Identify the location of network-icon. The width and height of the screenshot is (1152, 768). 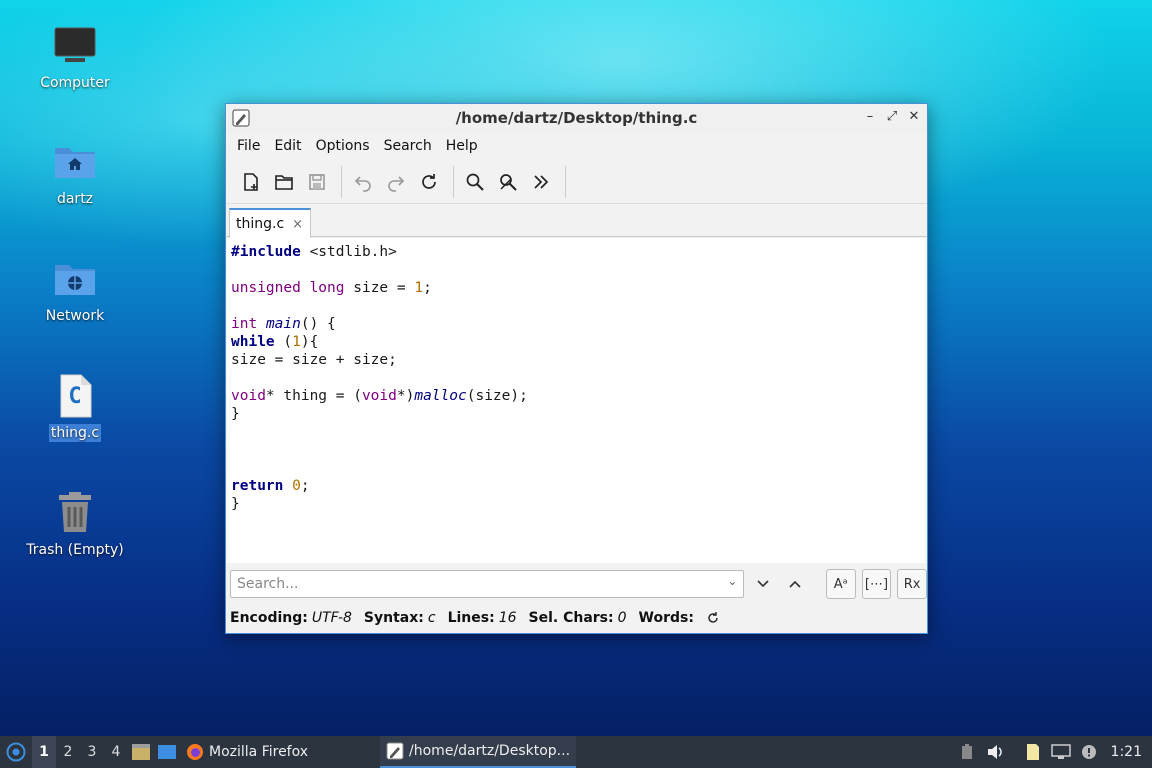
(1060, 751).